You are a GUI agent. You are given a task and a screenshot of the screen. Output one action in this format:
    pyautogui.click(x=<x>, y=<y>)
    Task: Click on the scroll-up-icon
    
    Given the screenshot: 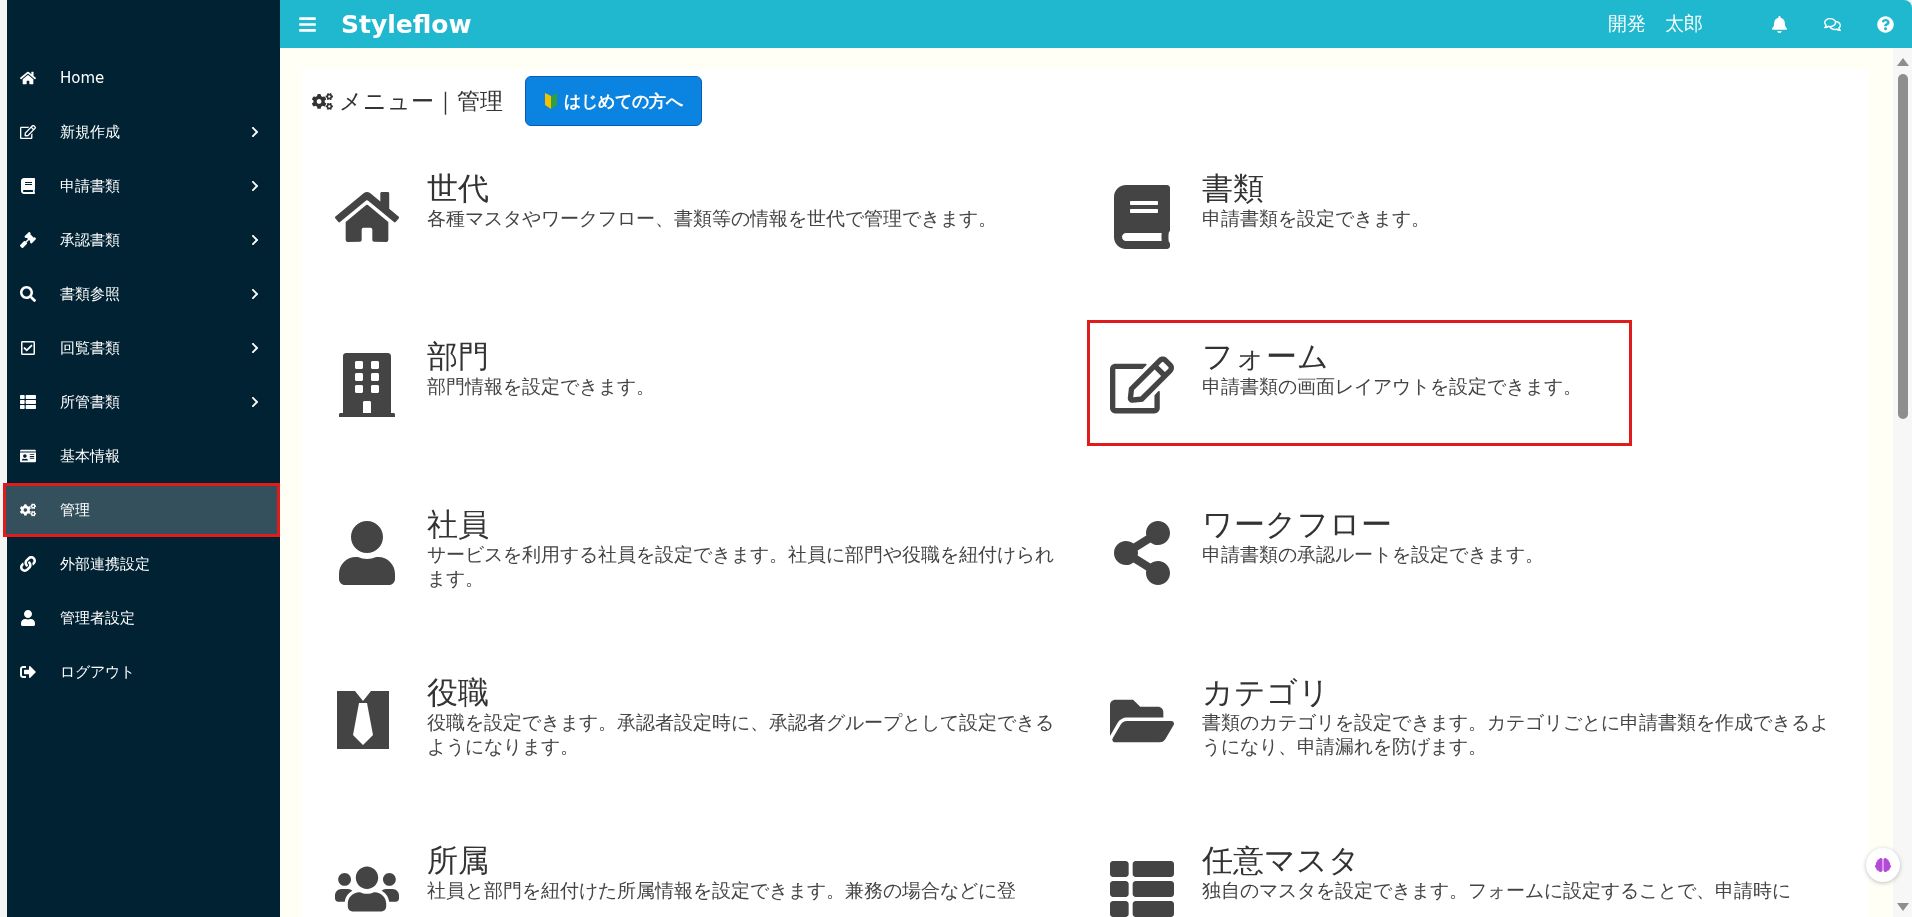 What is the action you would take?
    pyautogui.click(x=1902, y=62)
    